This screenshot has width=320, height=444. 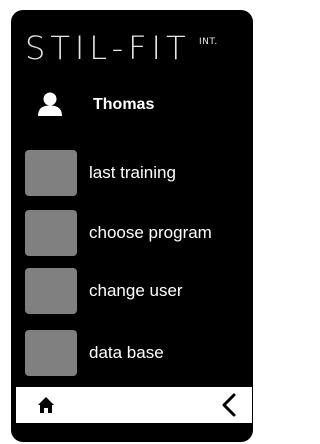 I want to click on menu-item-choose-program: choose program, so click(x=135, y=235).